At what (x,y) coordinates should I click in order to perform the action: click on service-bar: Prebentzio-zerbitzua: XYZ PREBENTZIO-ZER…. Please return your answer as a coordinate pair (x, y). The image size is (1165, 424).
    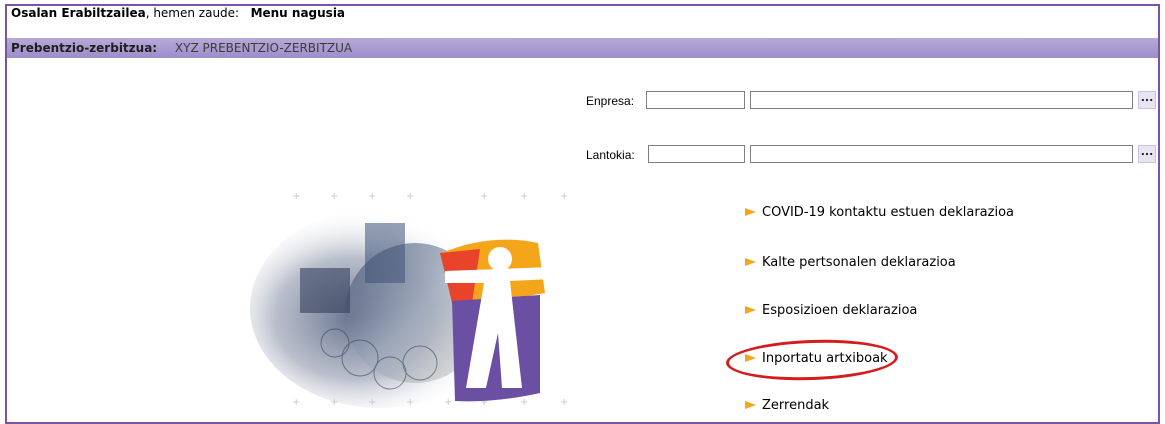
    Looking at the image, I should click on (582, 48).